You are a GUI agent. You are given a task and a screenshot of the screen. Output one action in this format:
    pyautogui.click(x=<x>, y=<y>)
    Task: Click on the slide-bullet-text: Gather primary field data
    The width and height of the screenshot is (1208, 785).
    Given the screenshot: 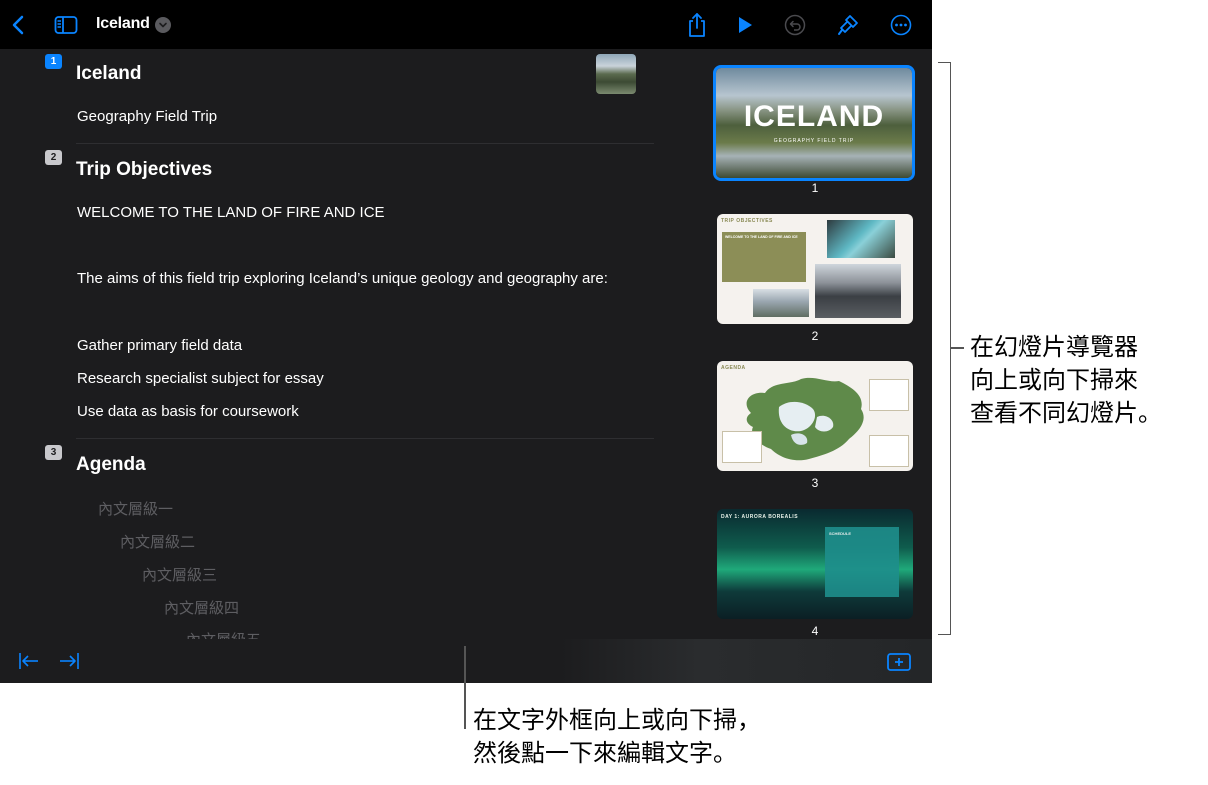 What is the action you would take?
    pyautogui.click(x=159, y=345)
    